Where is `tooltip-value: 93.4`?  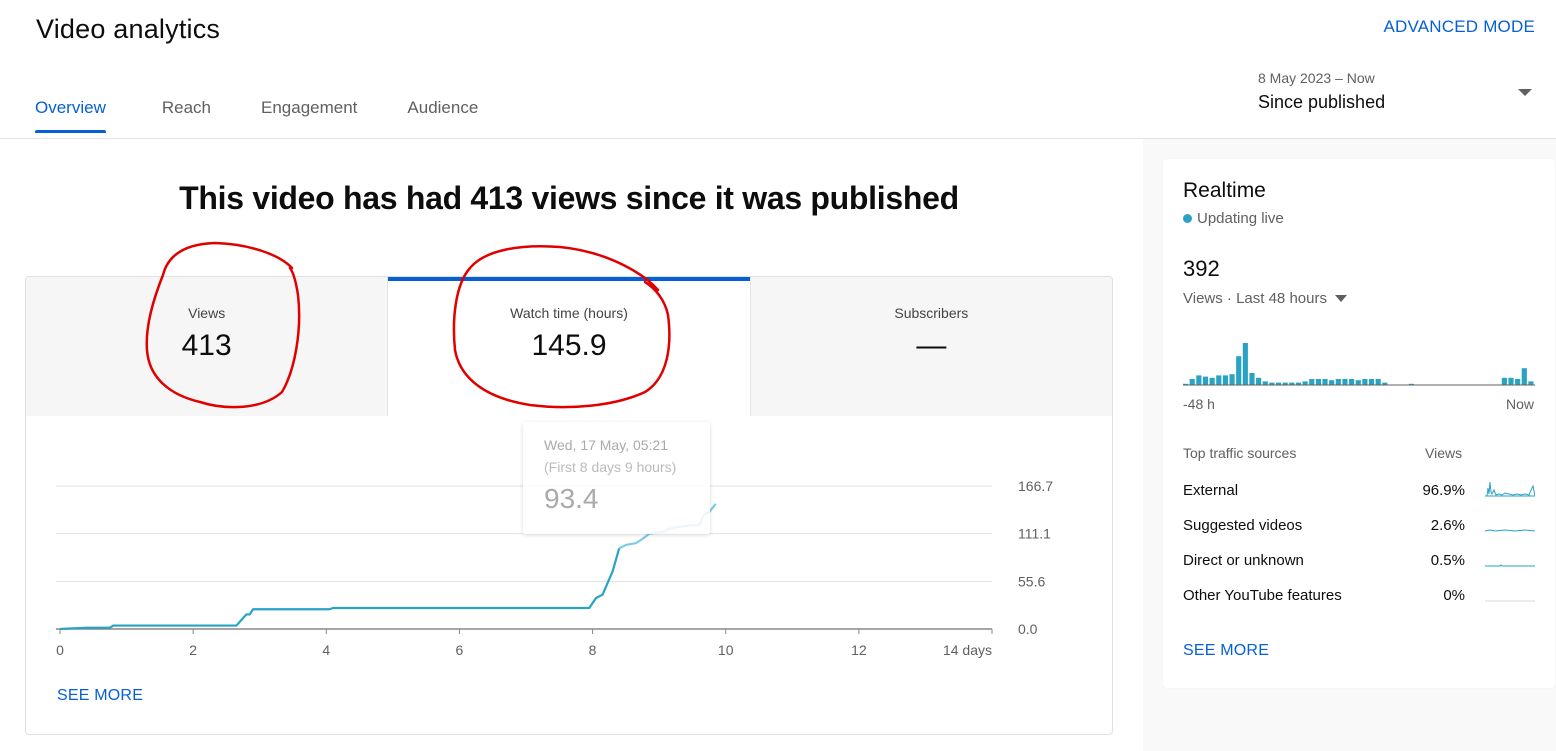 tooltip-value: 93.4 is located at coordinates (571, 498).